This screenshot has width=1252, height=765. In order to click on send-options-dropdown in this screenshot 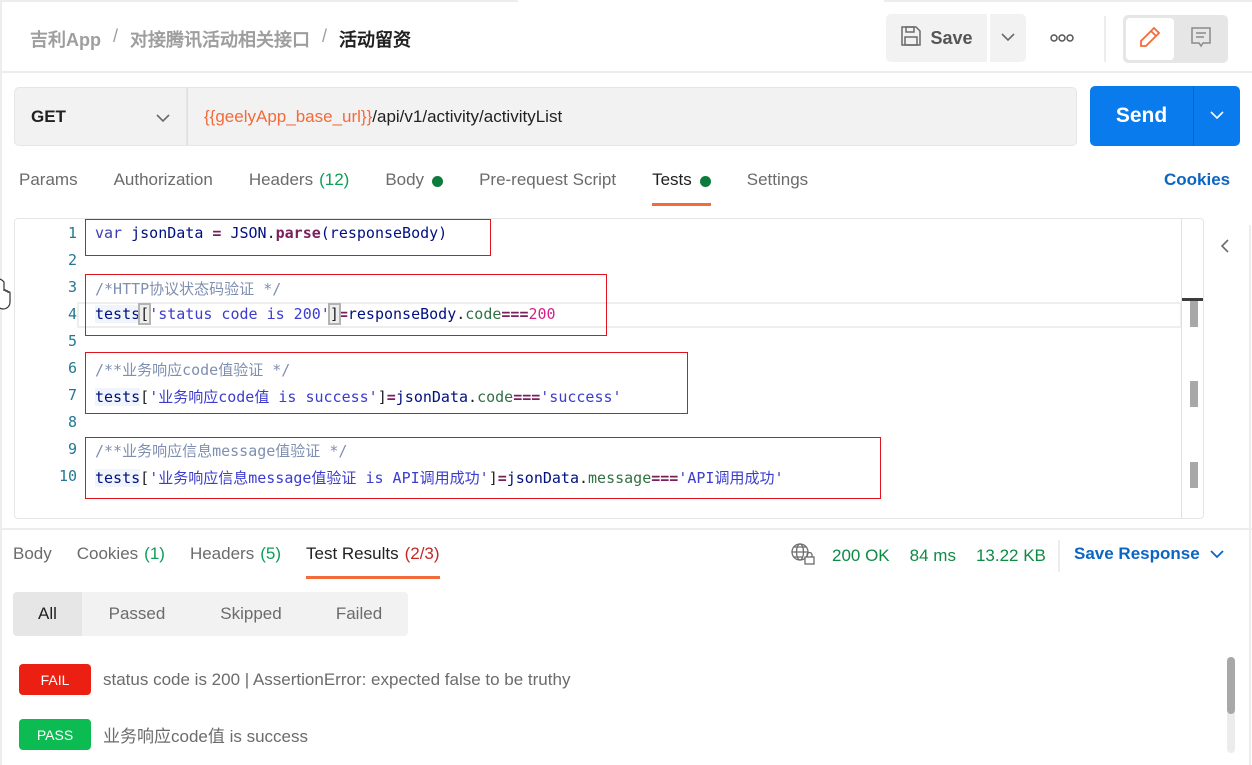, I will do `click(1216, 116)`.